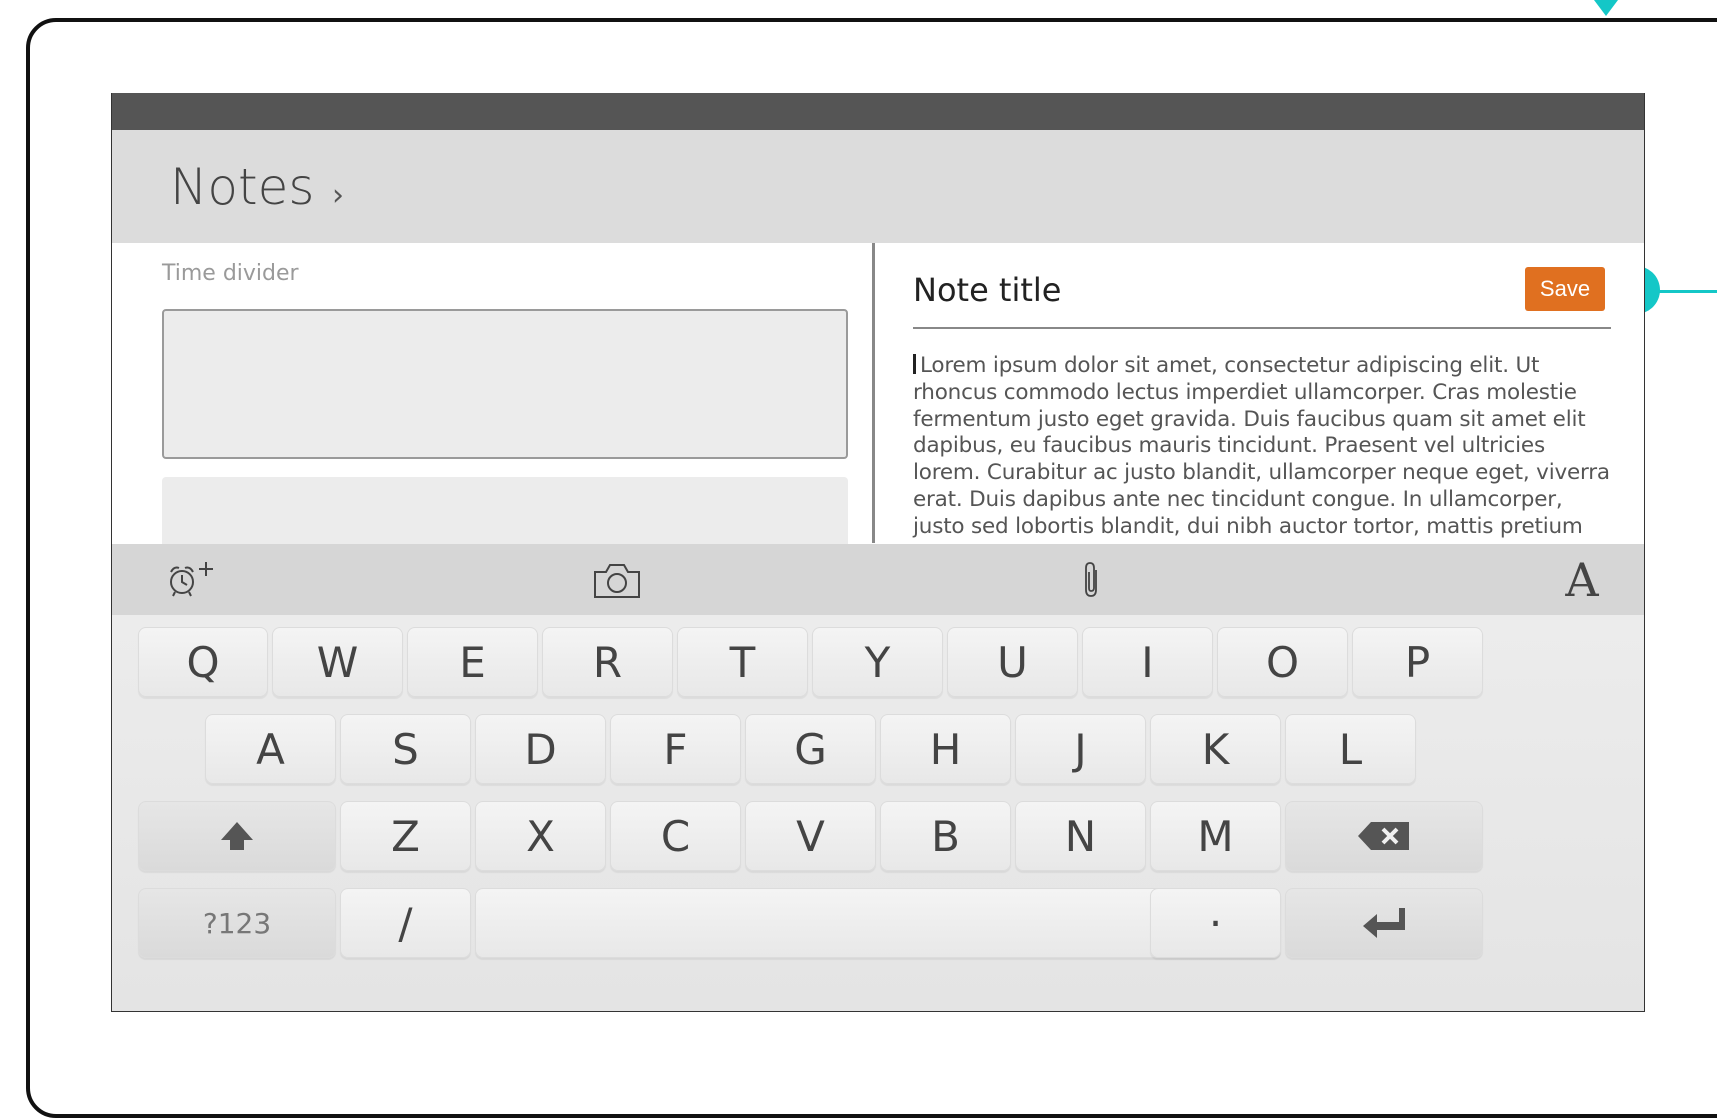 This screenshot has width=1717, height=1118. I want to click on key-a: A, so click(270, 749).